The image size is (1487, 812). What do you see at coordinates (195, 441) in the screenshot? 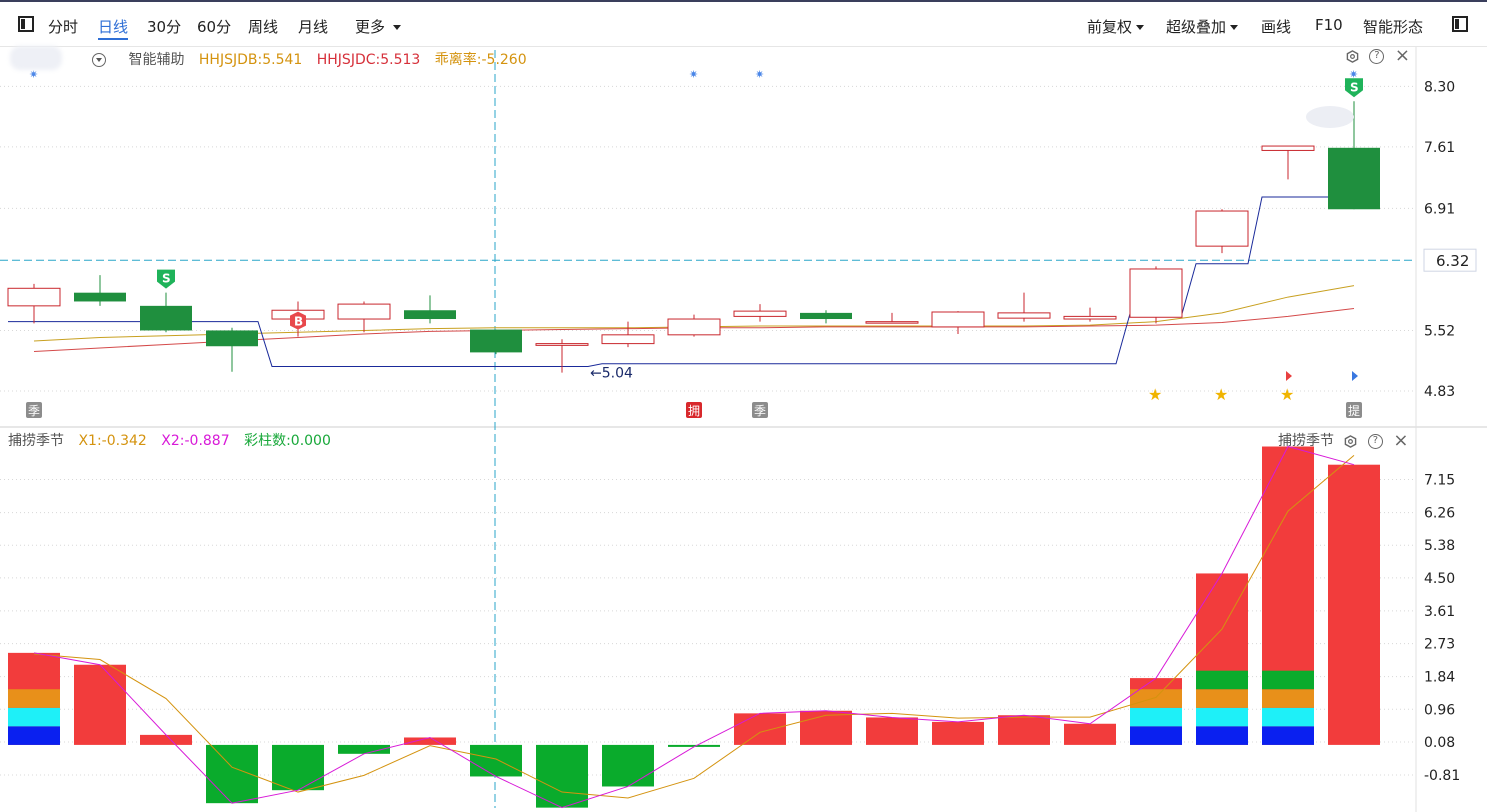
I see `lower-legend-item: X2:-0.887` at bounding box center [195, 441].